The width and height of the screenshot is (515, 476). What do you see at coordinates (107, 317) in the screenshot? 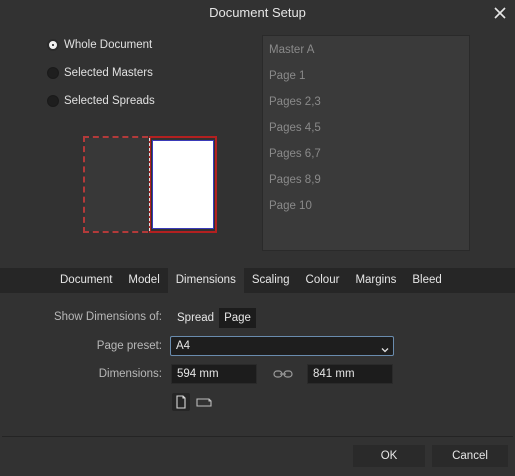
I see `show-dimensions-label: Show Dimensions of:` at bounding box center [107, 317].